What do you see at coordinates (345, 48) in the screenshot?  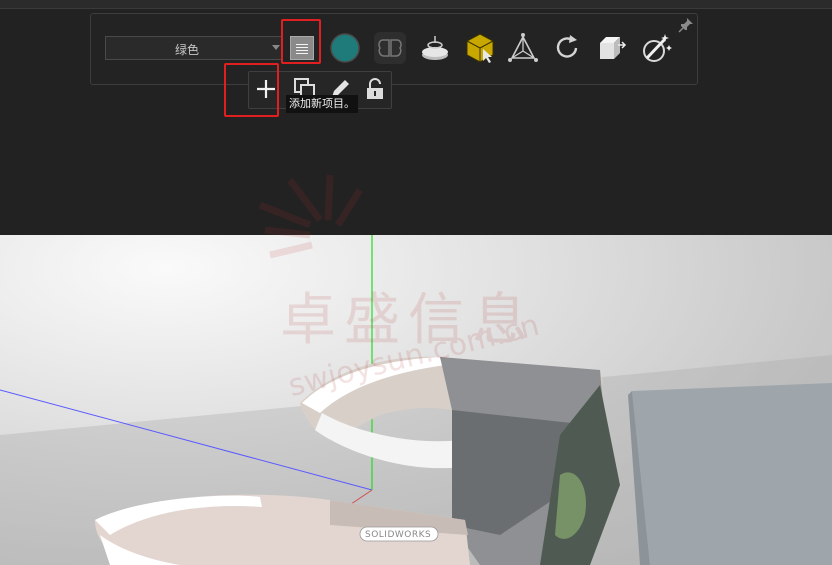 I see `sphere-icon` at bounding box center [345, 48].